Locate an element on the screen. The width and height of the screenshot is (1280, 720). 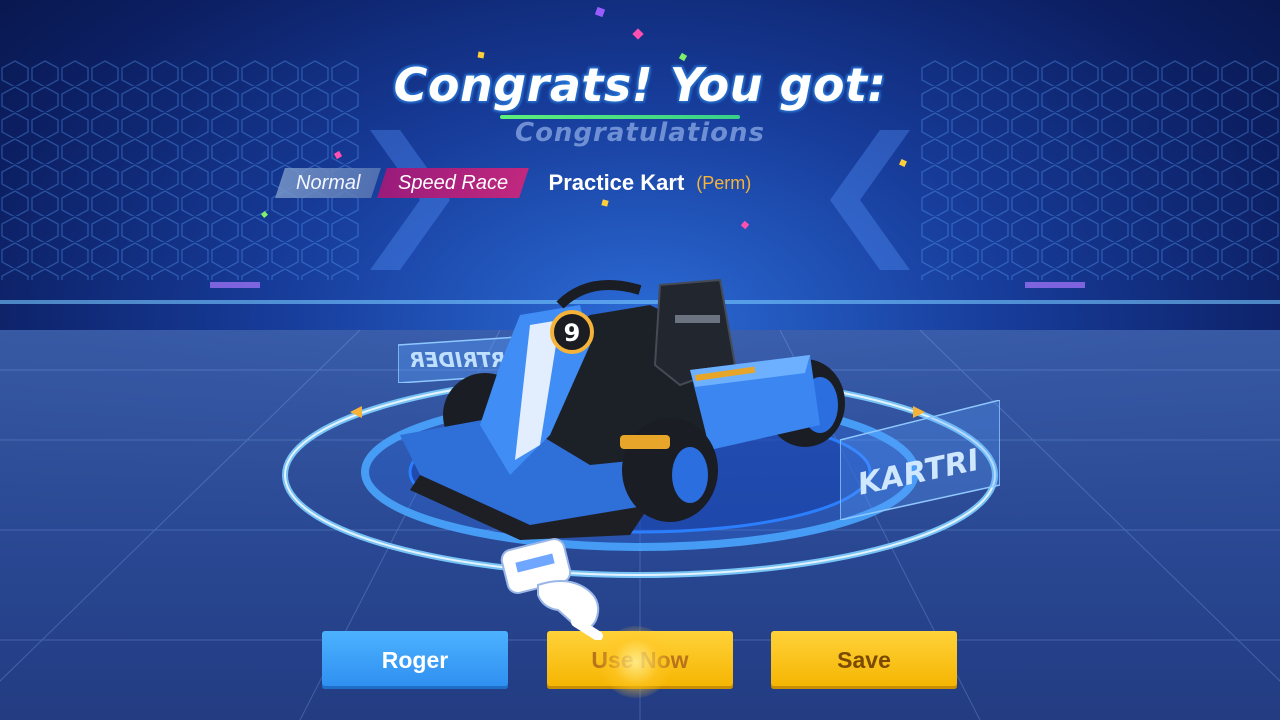
reward-duration: (Perm) is located at coordinates (724, 182).